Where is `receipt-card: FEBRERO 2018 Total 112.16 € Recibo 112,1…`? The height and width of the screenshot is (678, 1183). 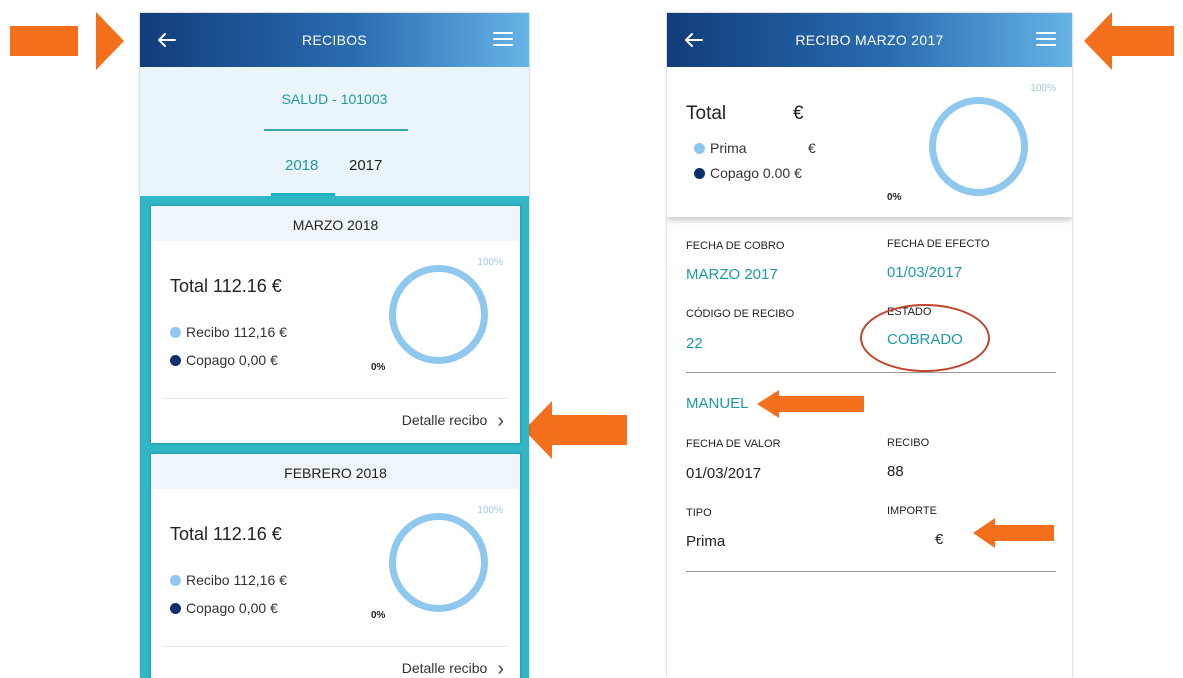
receipt-card: FEBRERO 2018 Total 112.16 € Recibo 112,1… is located at coordinates (335, 566).